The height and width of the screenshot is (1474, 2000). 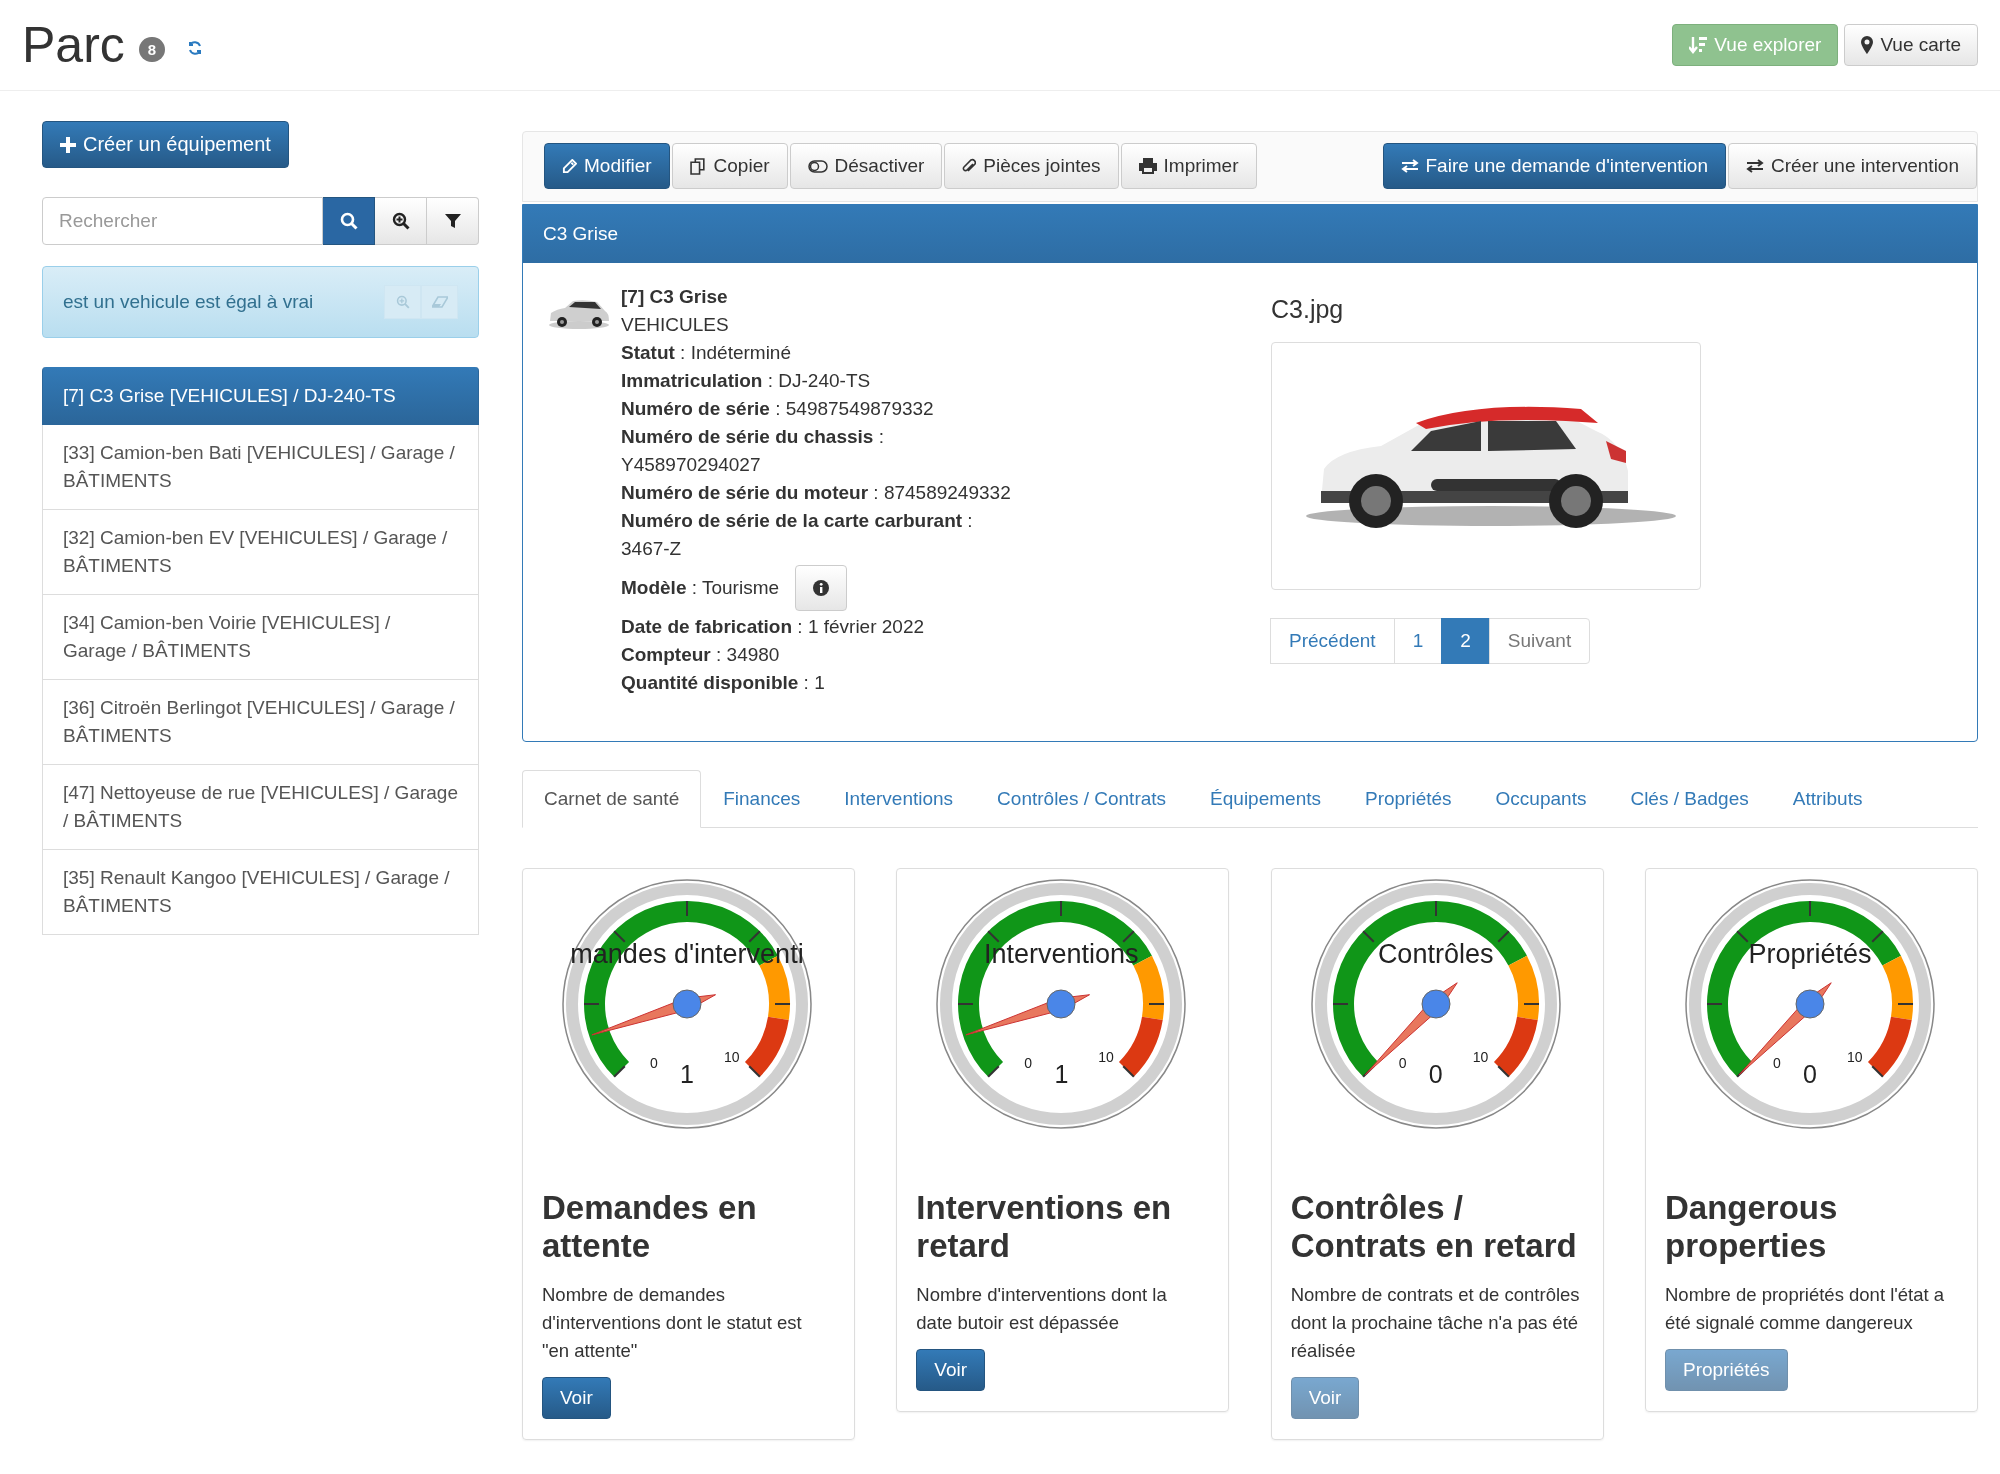 What do you see at coordinates (672, 1323) in the screenshot?
I see `card-description: Nombre de demandes d'interventions dont le statut est "en attente"` at bounding box center [672, 1323].